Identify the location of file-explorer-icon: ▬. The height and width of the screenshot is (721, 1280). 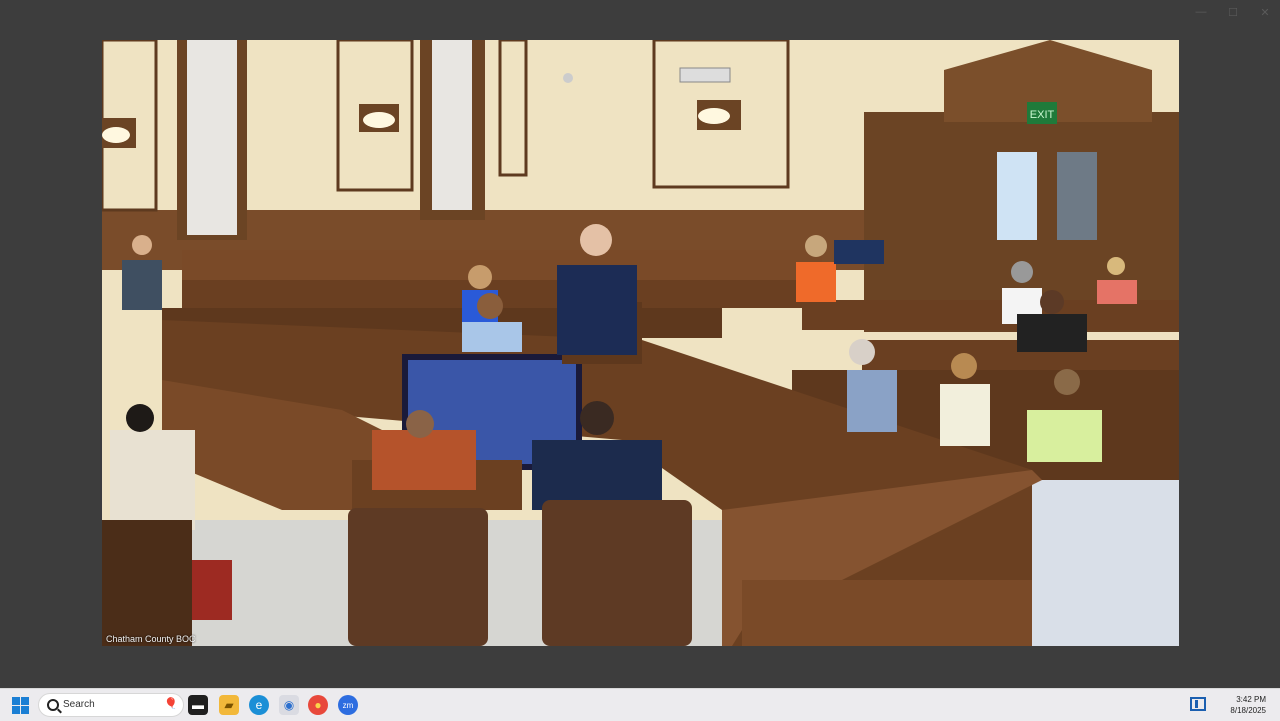
(198, 705).